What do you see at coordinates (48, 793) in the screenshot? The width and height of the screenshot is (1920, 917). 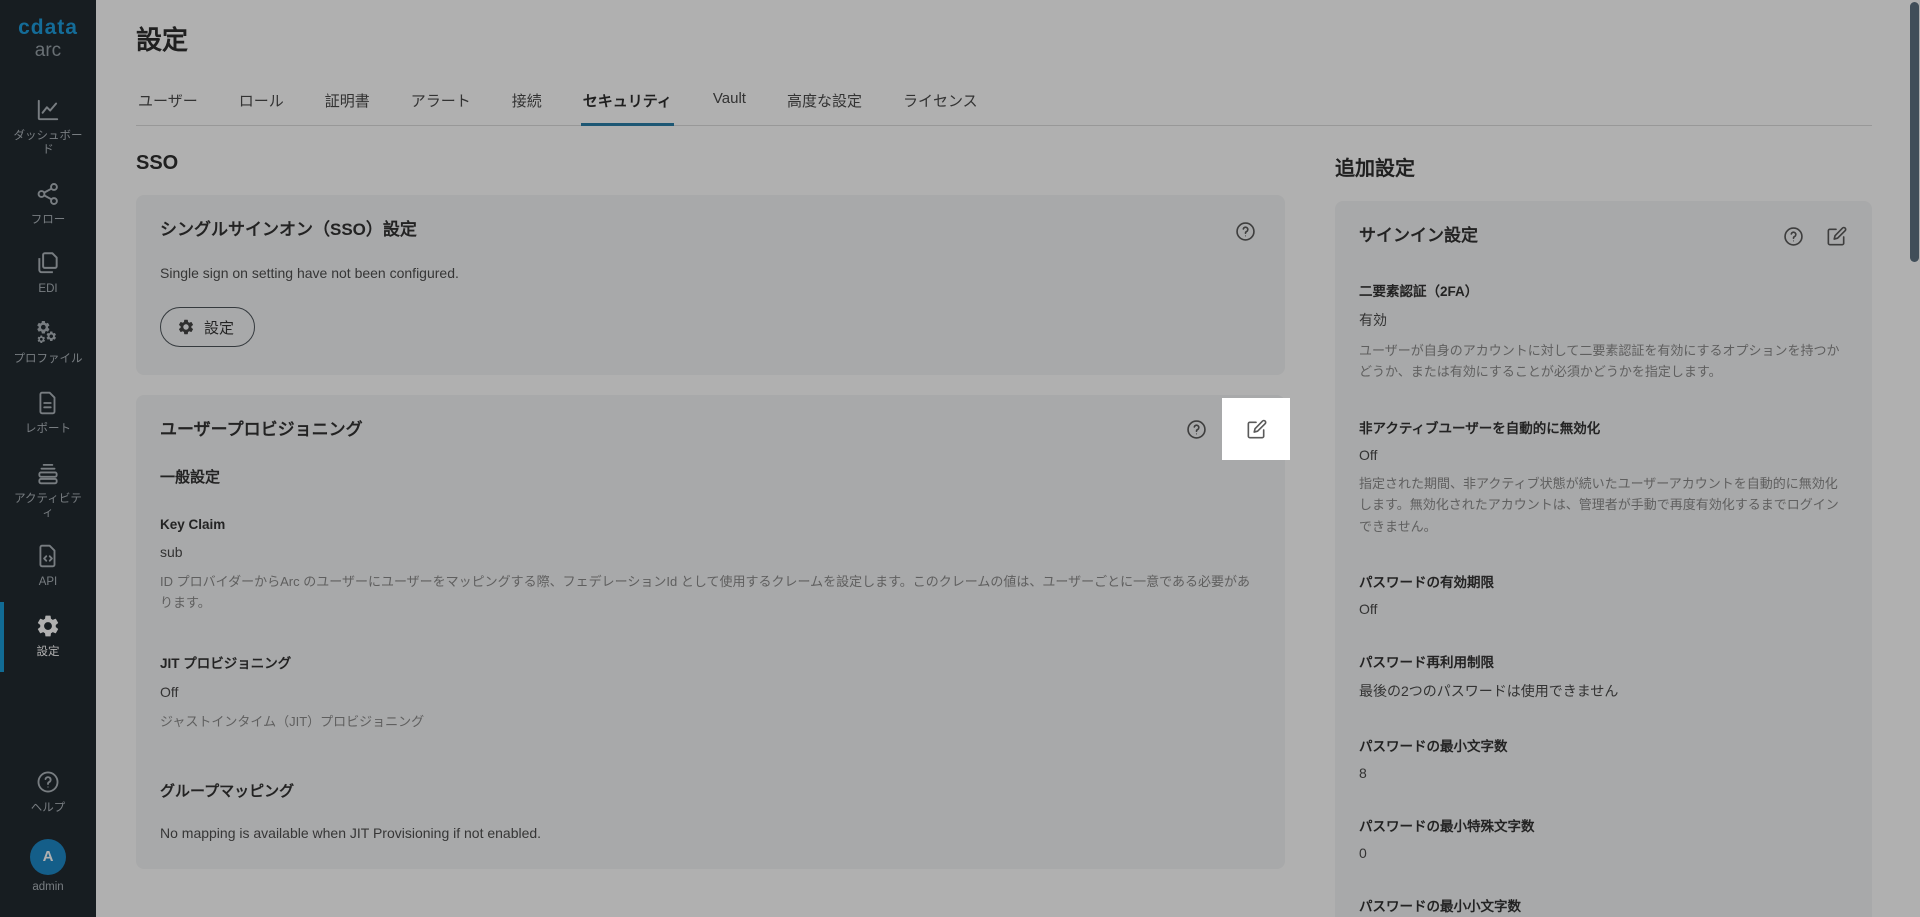 I see `sidebar-item-help: ヘルプ` at bounding box center [48, 793].